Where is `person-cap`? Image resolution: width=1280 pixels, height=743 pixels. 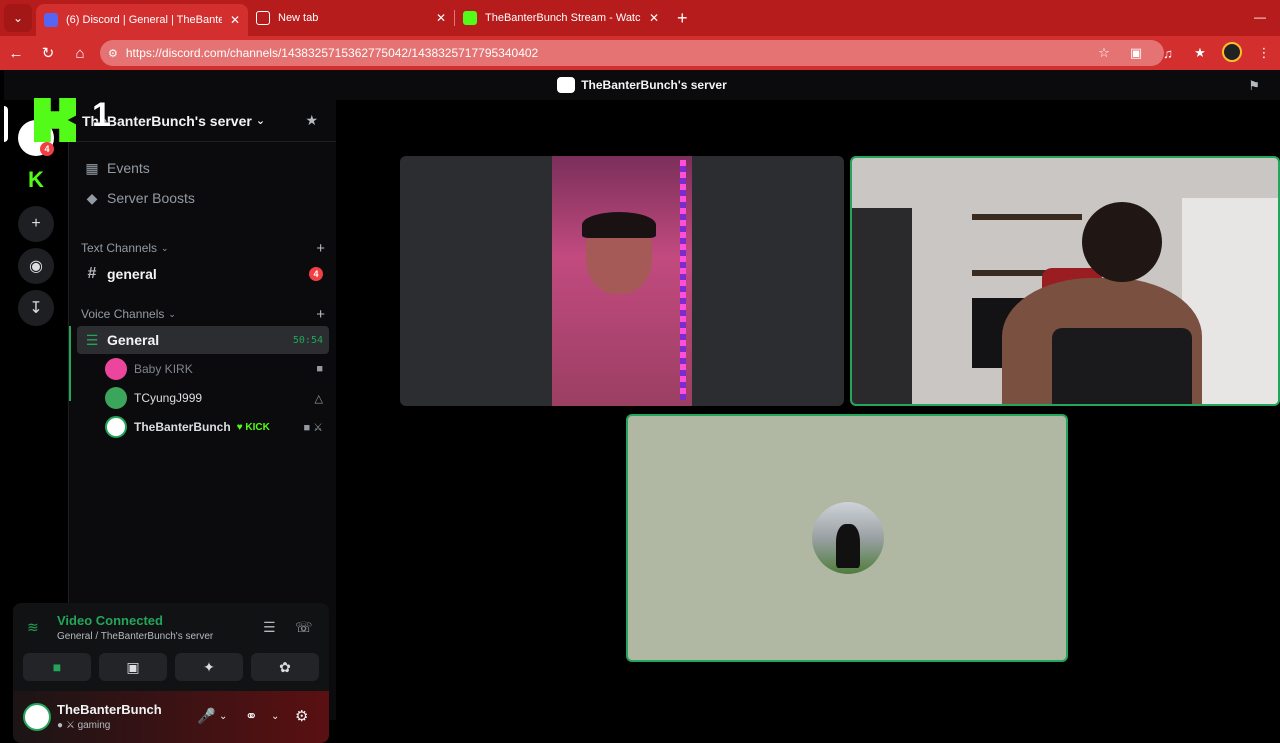 person-cap is located at coordinates (619, 225).